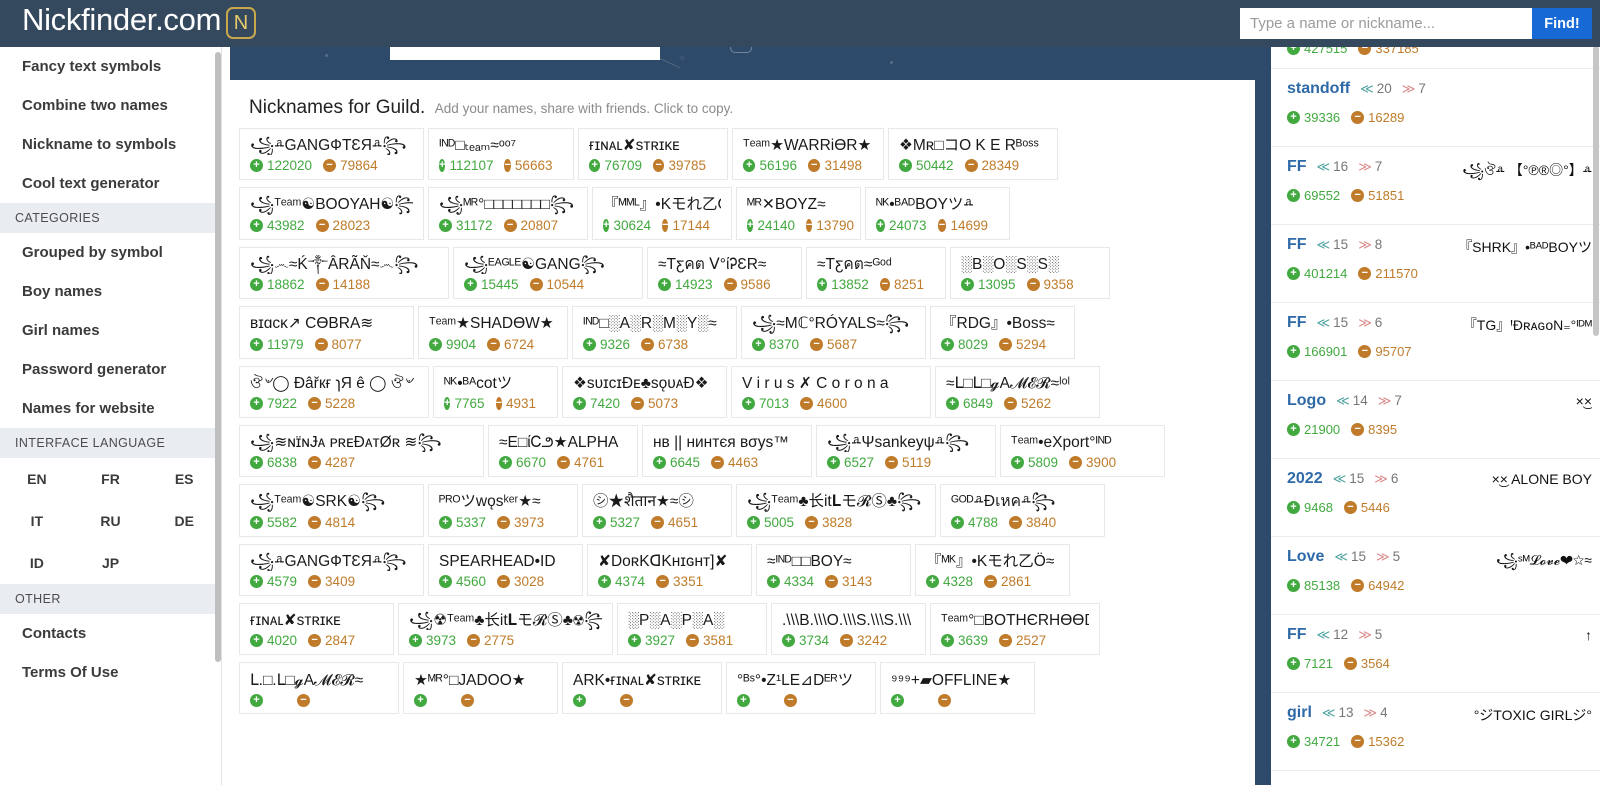  Describe the element at coordinates (110, 408) in the screenshot. I see `sidebar-category-4: Names for website` at that location.